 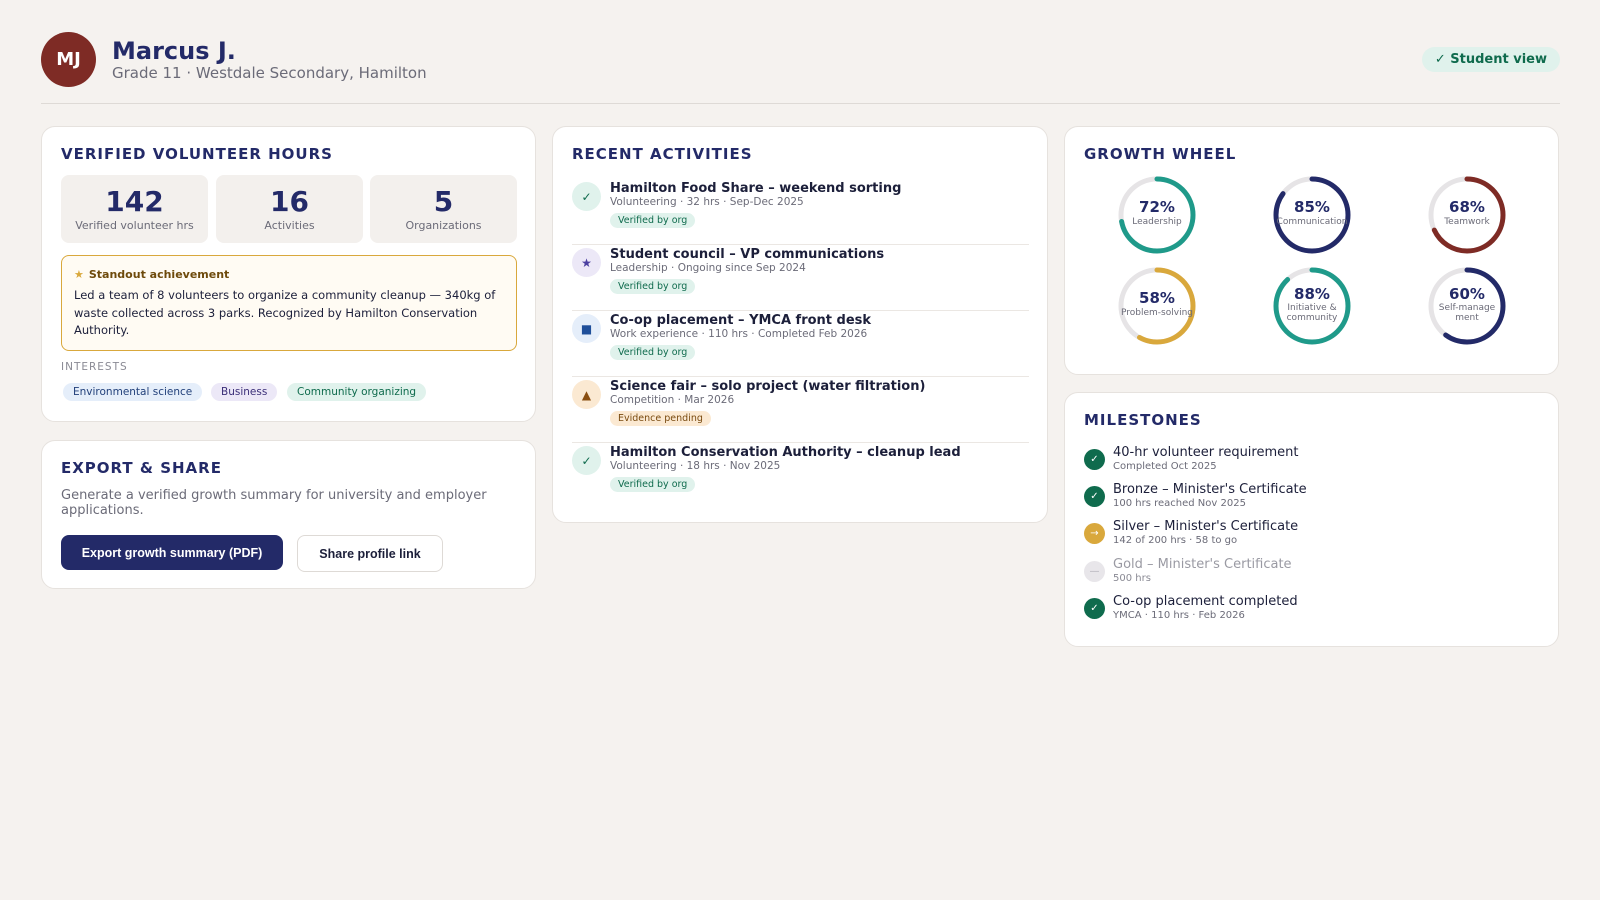 I want to click on stat-label: Organizations, so click(x=443, y=225).